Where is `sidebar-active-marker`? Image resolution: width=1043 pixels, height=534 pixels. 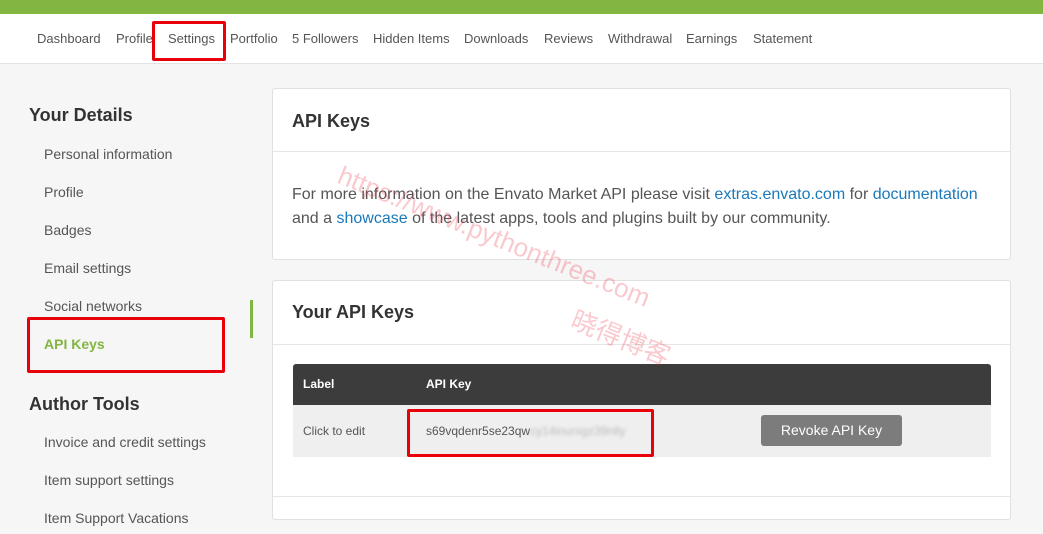 sidebar-active-marker is located at coordinates (251, 319).